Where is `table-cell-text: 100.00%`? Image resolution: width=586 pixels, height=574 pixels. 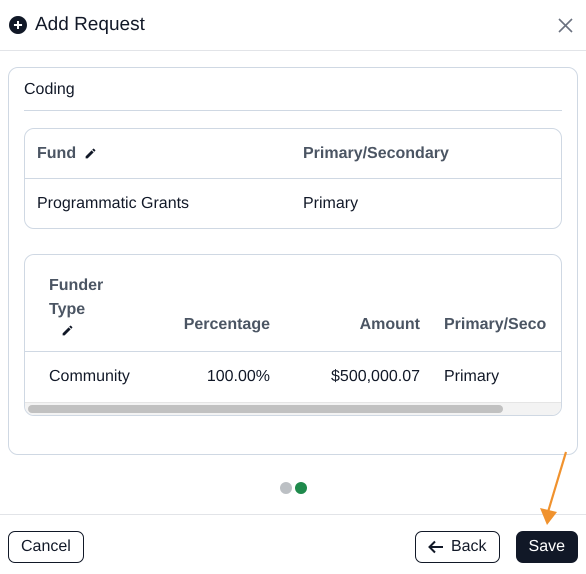
table-cell-text: 100.00% is located at coordinates (238, 377).